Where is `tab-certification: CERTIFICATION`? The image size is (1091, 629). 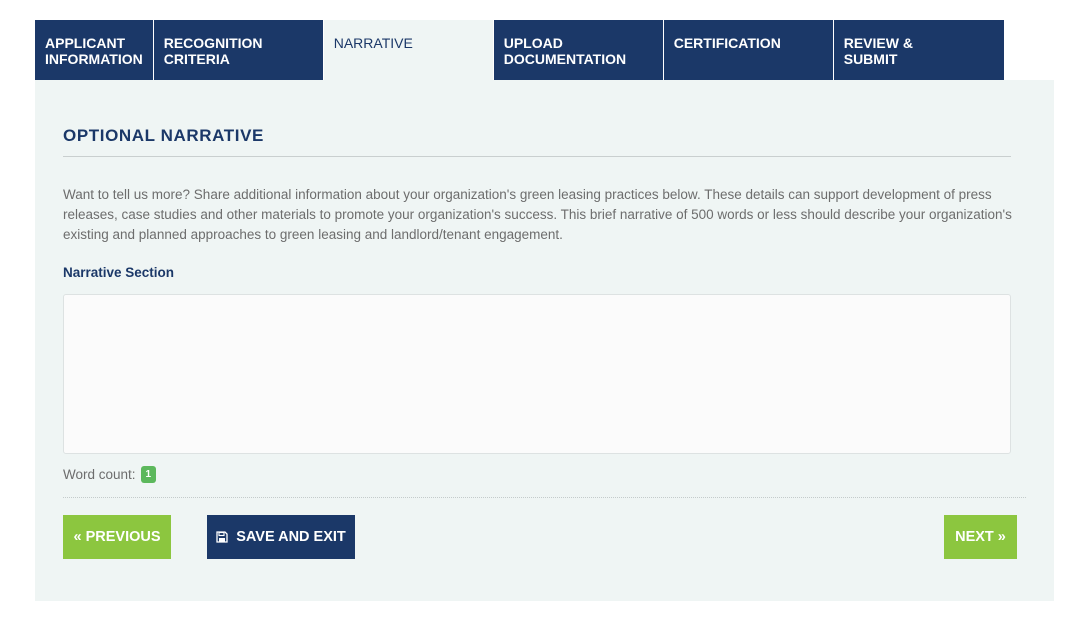 tab-certification: CERTIFICATION is located at coordinates (748, 50).